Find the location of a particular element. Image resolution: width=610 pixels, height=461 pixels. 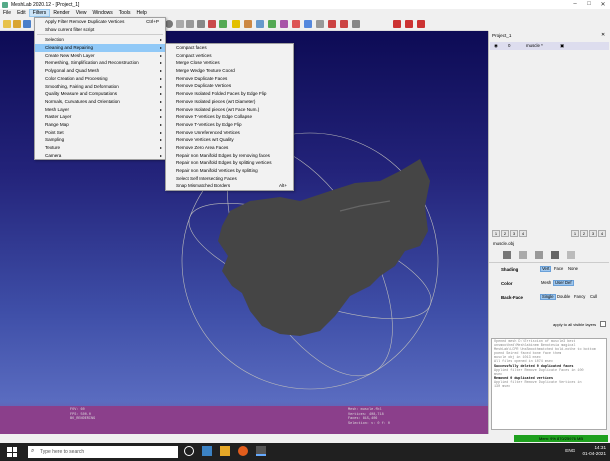

filters-menu-item: Sampling ▸ is located at coordinates (100, 140).